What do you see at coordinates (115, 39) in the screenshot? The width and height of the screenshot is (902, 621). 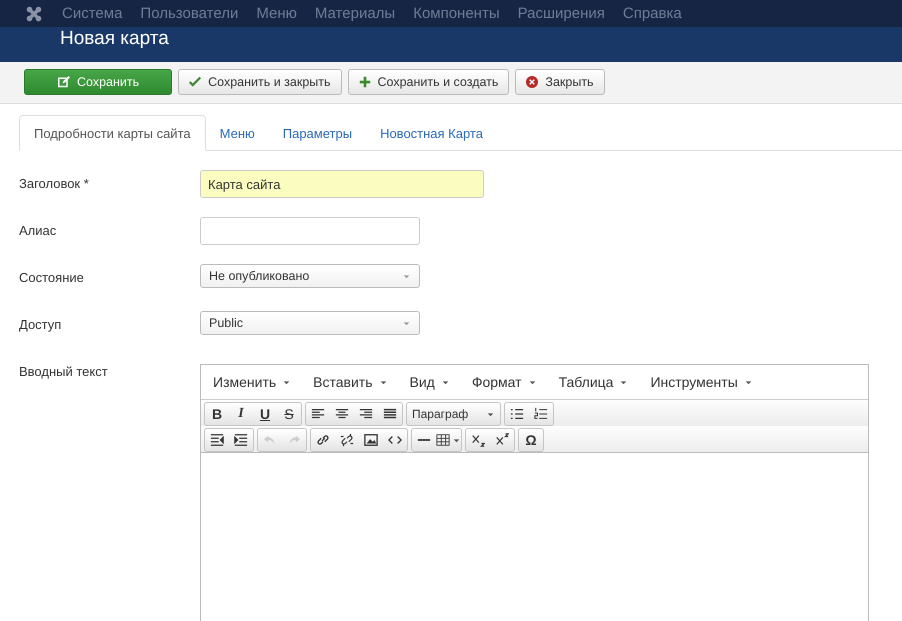 I see `page-title: Новая карта` at bounding box center [115, 39].